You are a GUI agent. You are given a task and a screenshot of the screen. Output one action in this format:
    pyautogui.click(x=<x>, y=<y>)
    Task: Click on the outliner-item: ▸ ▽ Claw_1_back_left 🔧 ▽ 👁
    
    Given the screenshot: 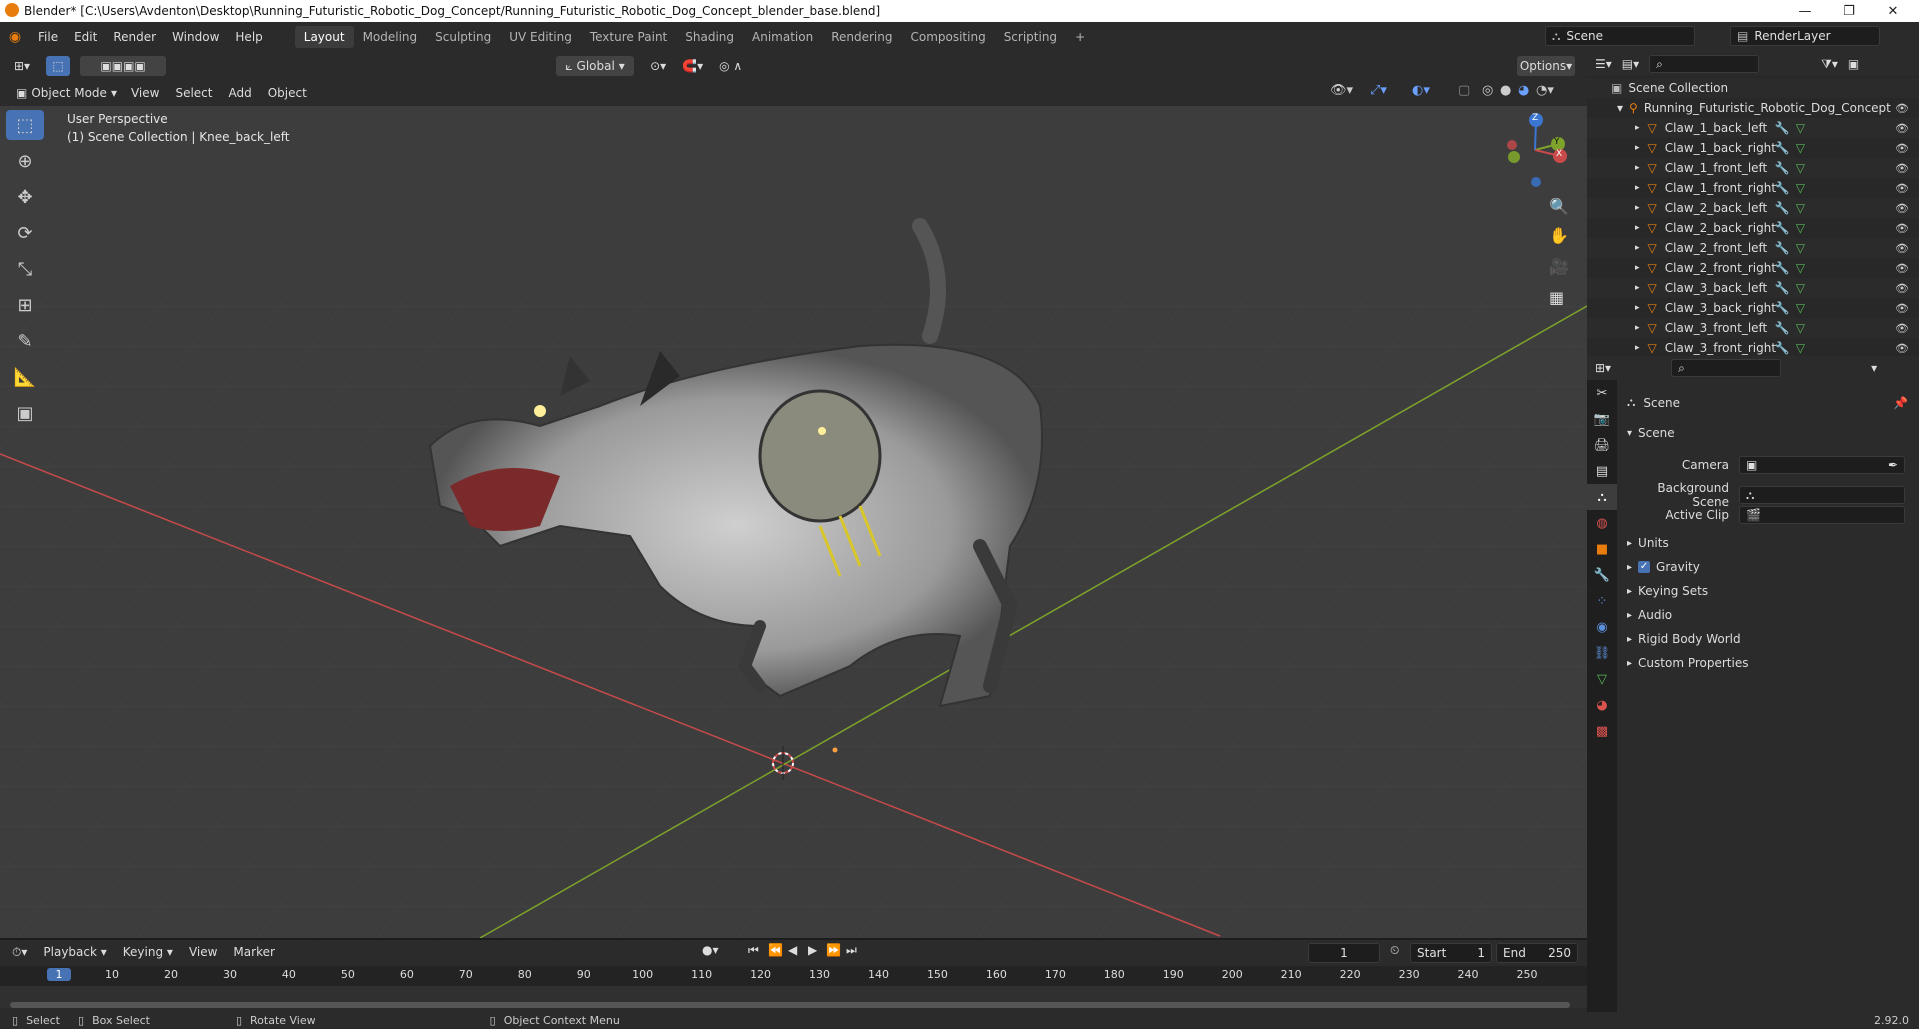 What is the action you would take?
    pyautogui.click(x=1753, y=128)
    